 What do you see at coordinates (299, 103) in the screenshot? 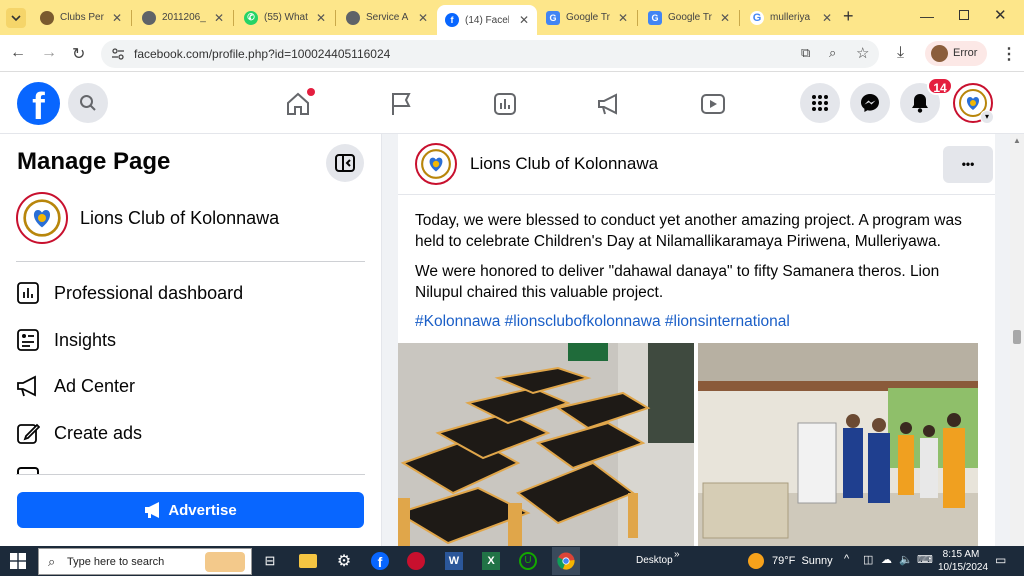
I see `nav-home` at bounding box center [299, 103].